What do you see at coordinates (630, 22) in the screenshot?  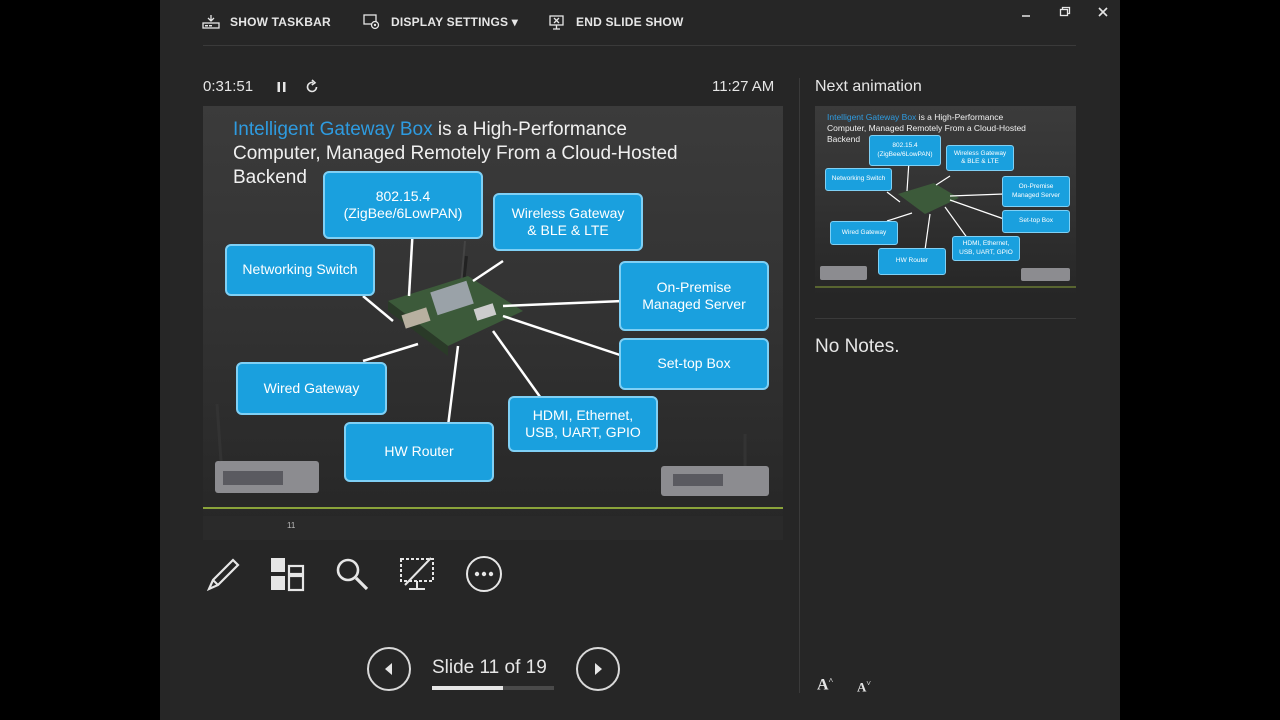 I see `end-slide-show-label: END SLIDE SHOW` at bounding box center [630, 22].